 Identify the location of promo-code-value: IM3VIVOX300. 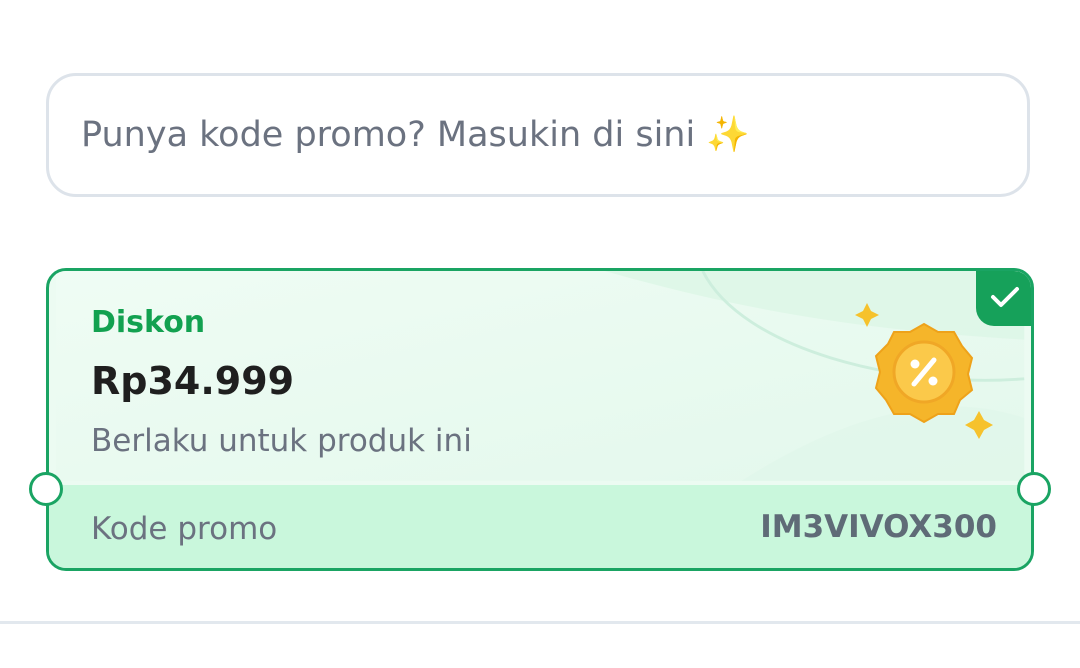
(878, 527).